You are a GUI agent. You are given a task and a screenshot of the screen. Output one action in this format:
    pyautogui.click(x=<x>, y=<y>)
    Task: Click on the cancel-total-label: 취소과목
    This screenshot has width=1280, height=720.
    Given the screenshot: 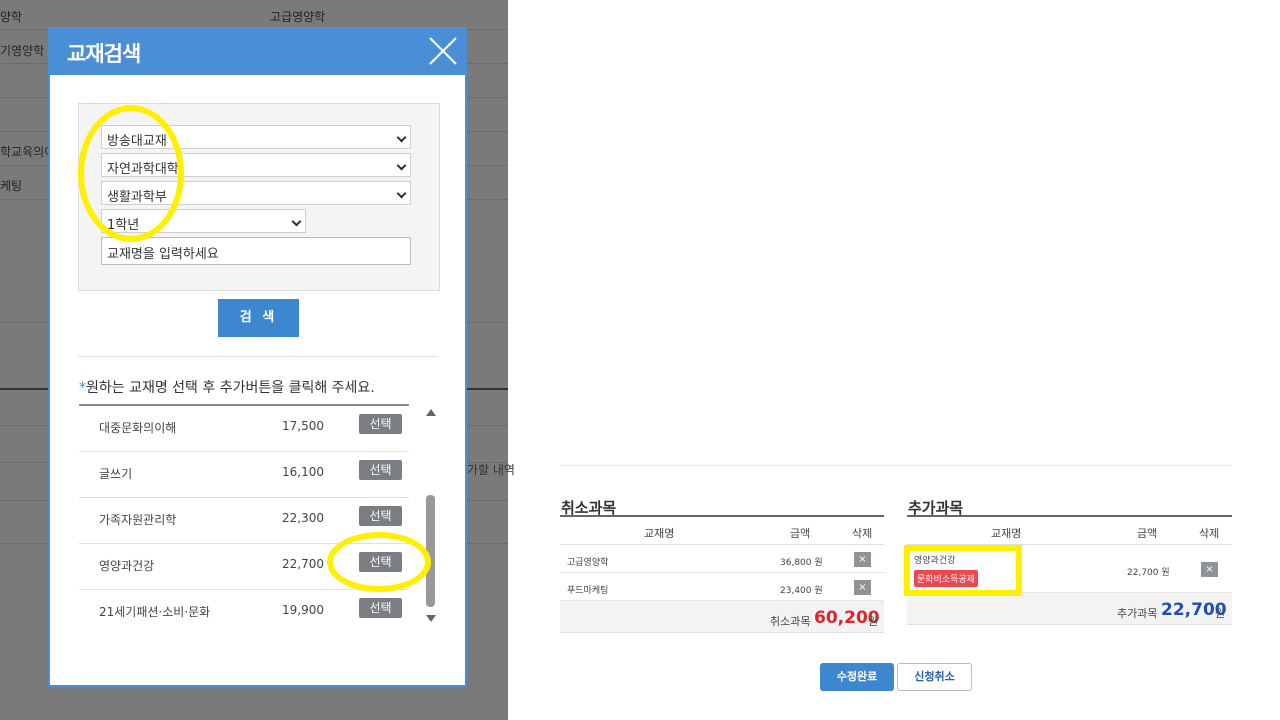 What is the action you would take?
    pyautogui.click(x=790, y=621)
    